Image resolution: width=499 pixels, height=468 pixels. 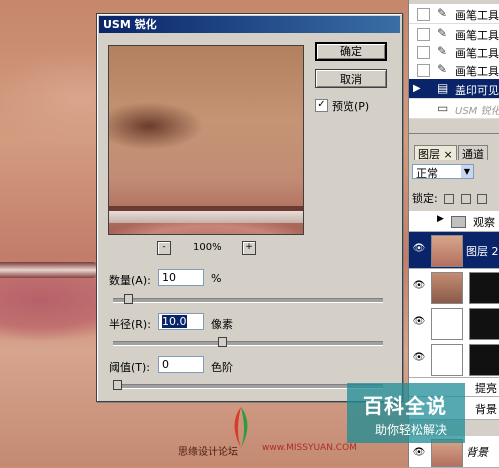 I want to click on watermark-site-url: www.MISSYUAN.COM, so click(x=309, y=448).